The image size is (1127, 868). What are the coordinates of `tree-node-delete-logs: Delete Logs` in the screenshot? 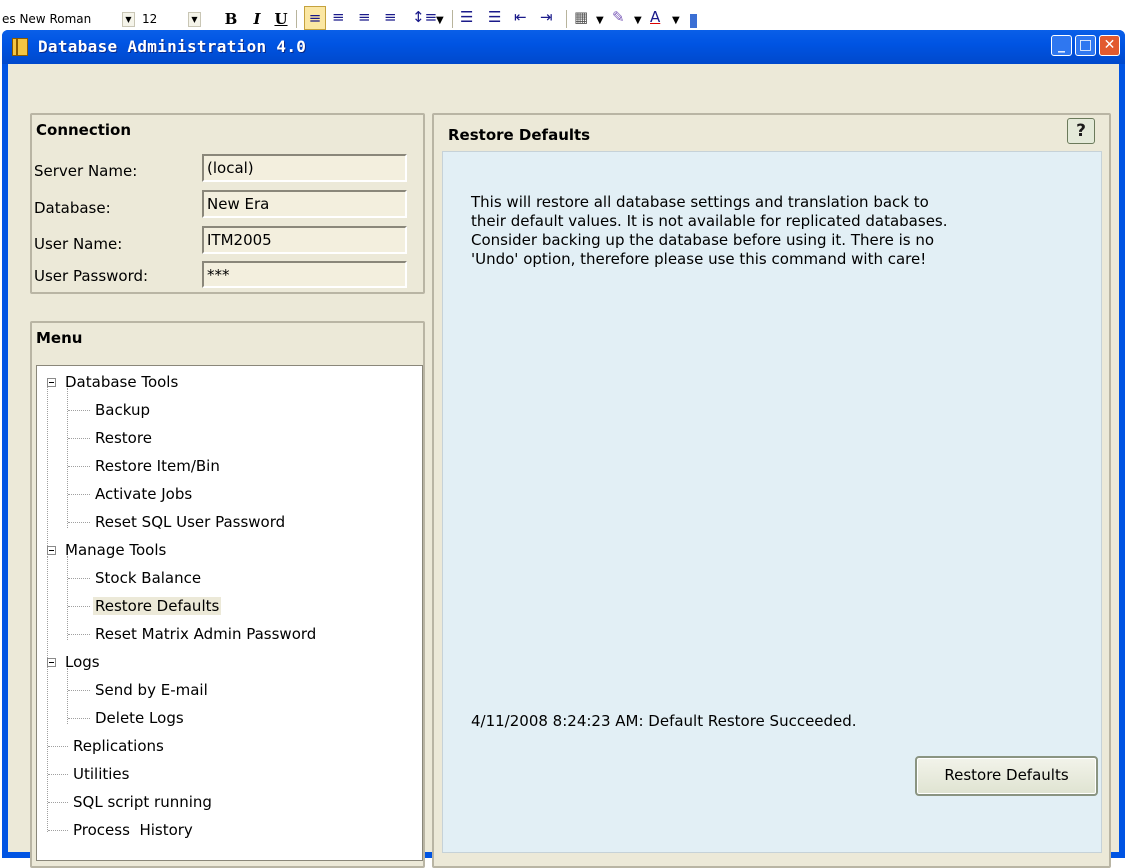 It's located at (139, 718).